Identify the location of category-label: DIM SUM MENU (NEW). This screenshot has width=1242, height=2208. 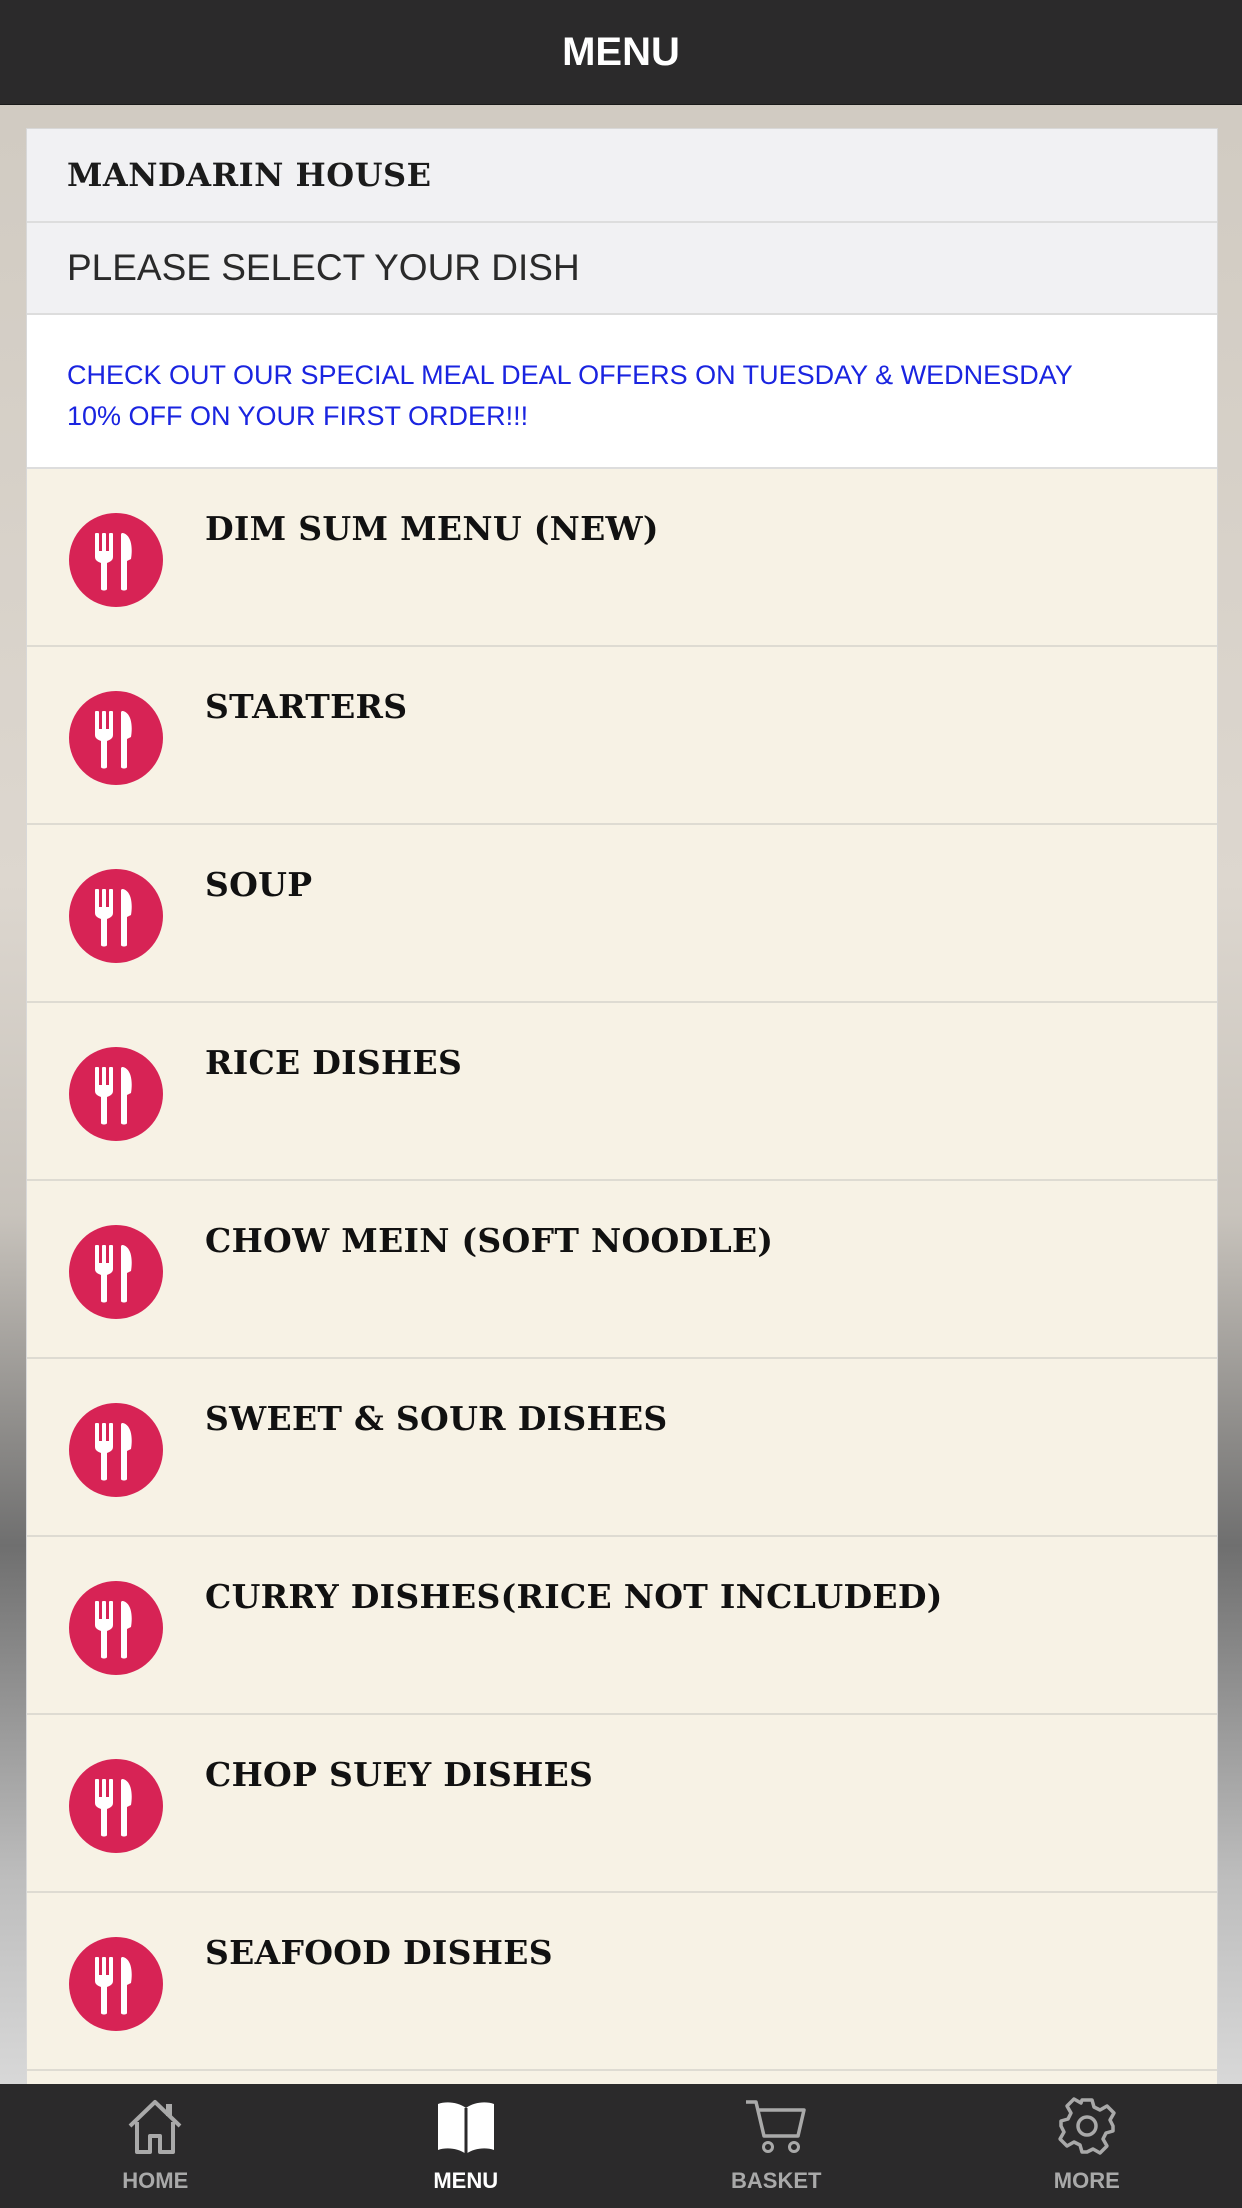
(432, 528).